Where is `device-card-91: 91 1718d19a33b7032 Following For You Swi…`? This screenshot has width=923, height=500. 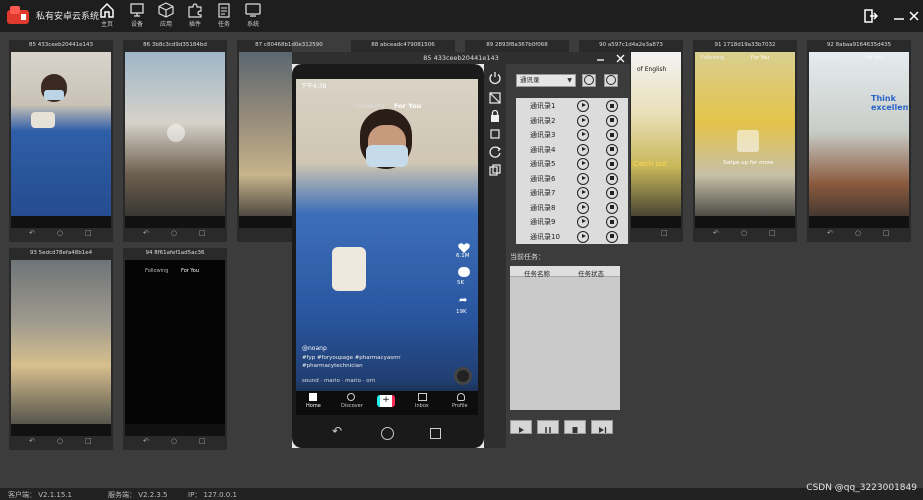 device-card-91: 91 1718d19a33b7032 Following For You Swi… is located at coordinates (745, 141).